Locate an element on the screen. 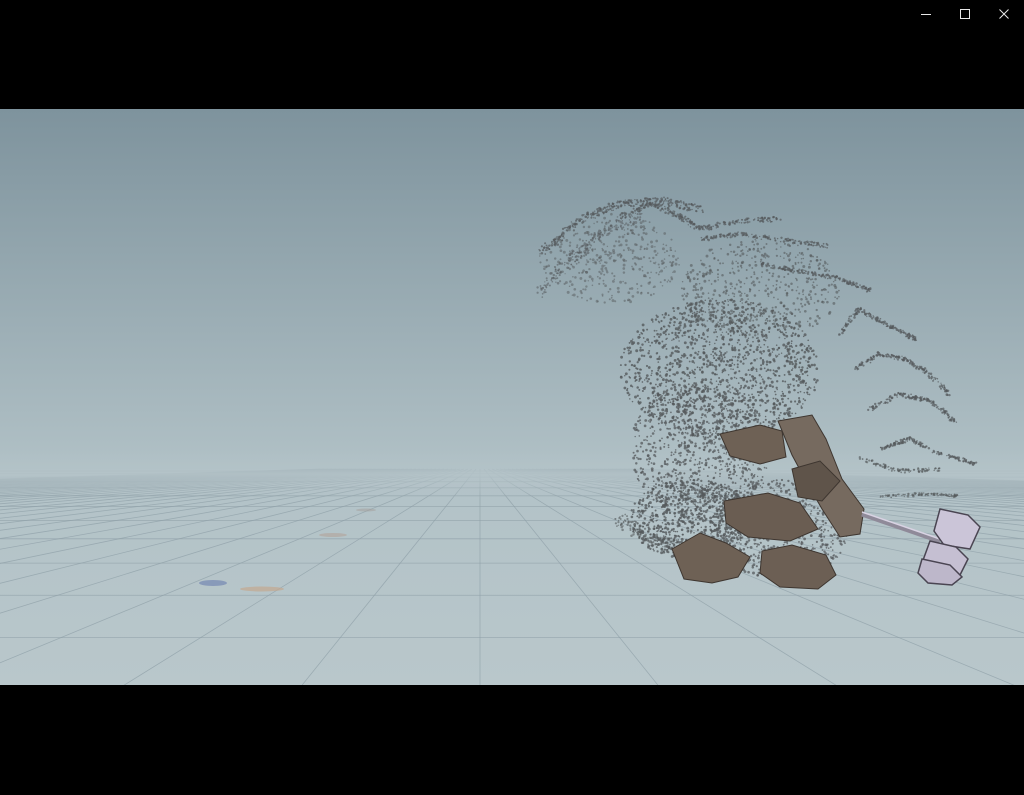 The image size is (1024, 795). letterbox-bottom is located at coordinates (512, 740).